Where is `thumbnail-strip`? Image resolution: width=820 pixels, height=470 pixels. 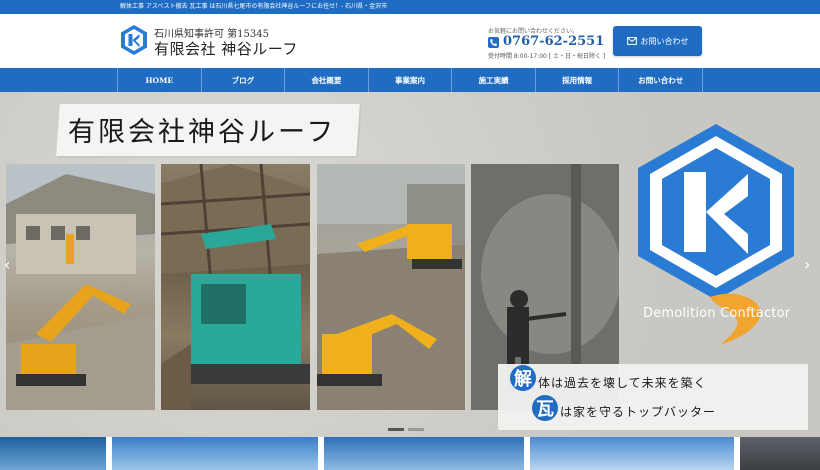 thumbnail-strip is located at coordinates (410, 453).